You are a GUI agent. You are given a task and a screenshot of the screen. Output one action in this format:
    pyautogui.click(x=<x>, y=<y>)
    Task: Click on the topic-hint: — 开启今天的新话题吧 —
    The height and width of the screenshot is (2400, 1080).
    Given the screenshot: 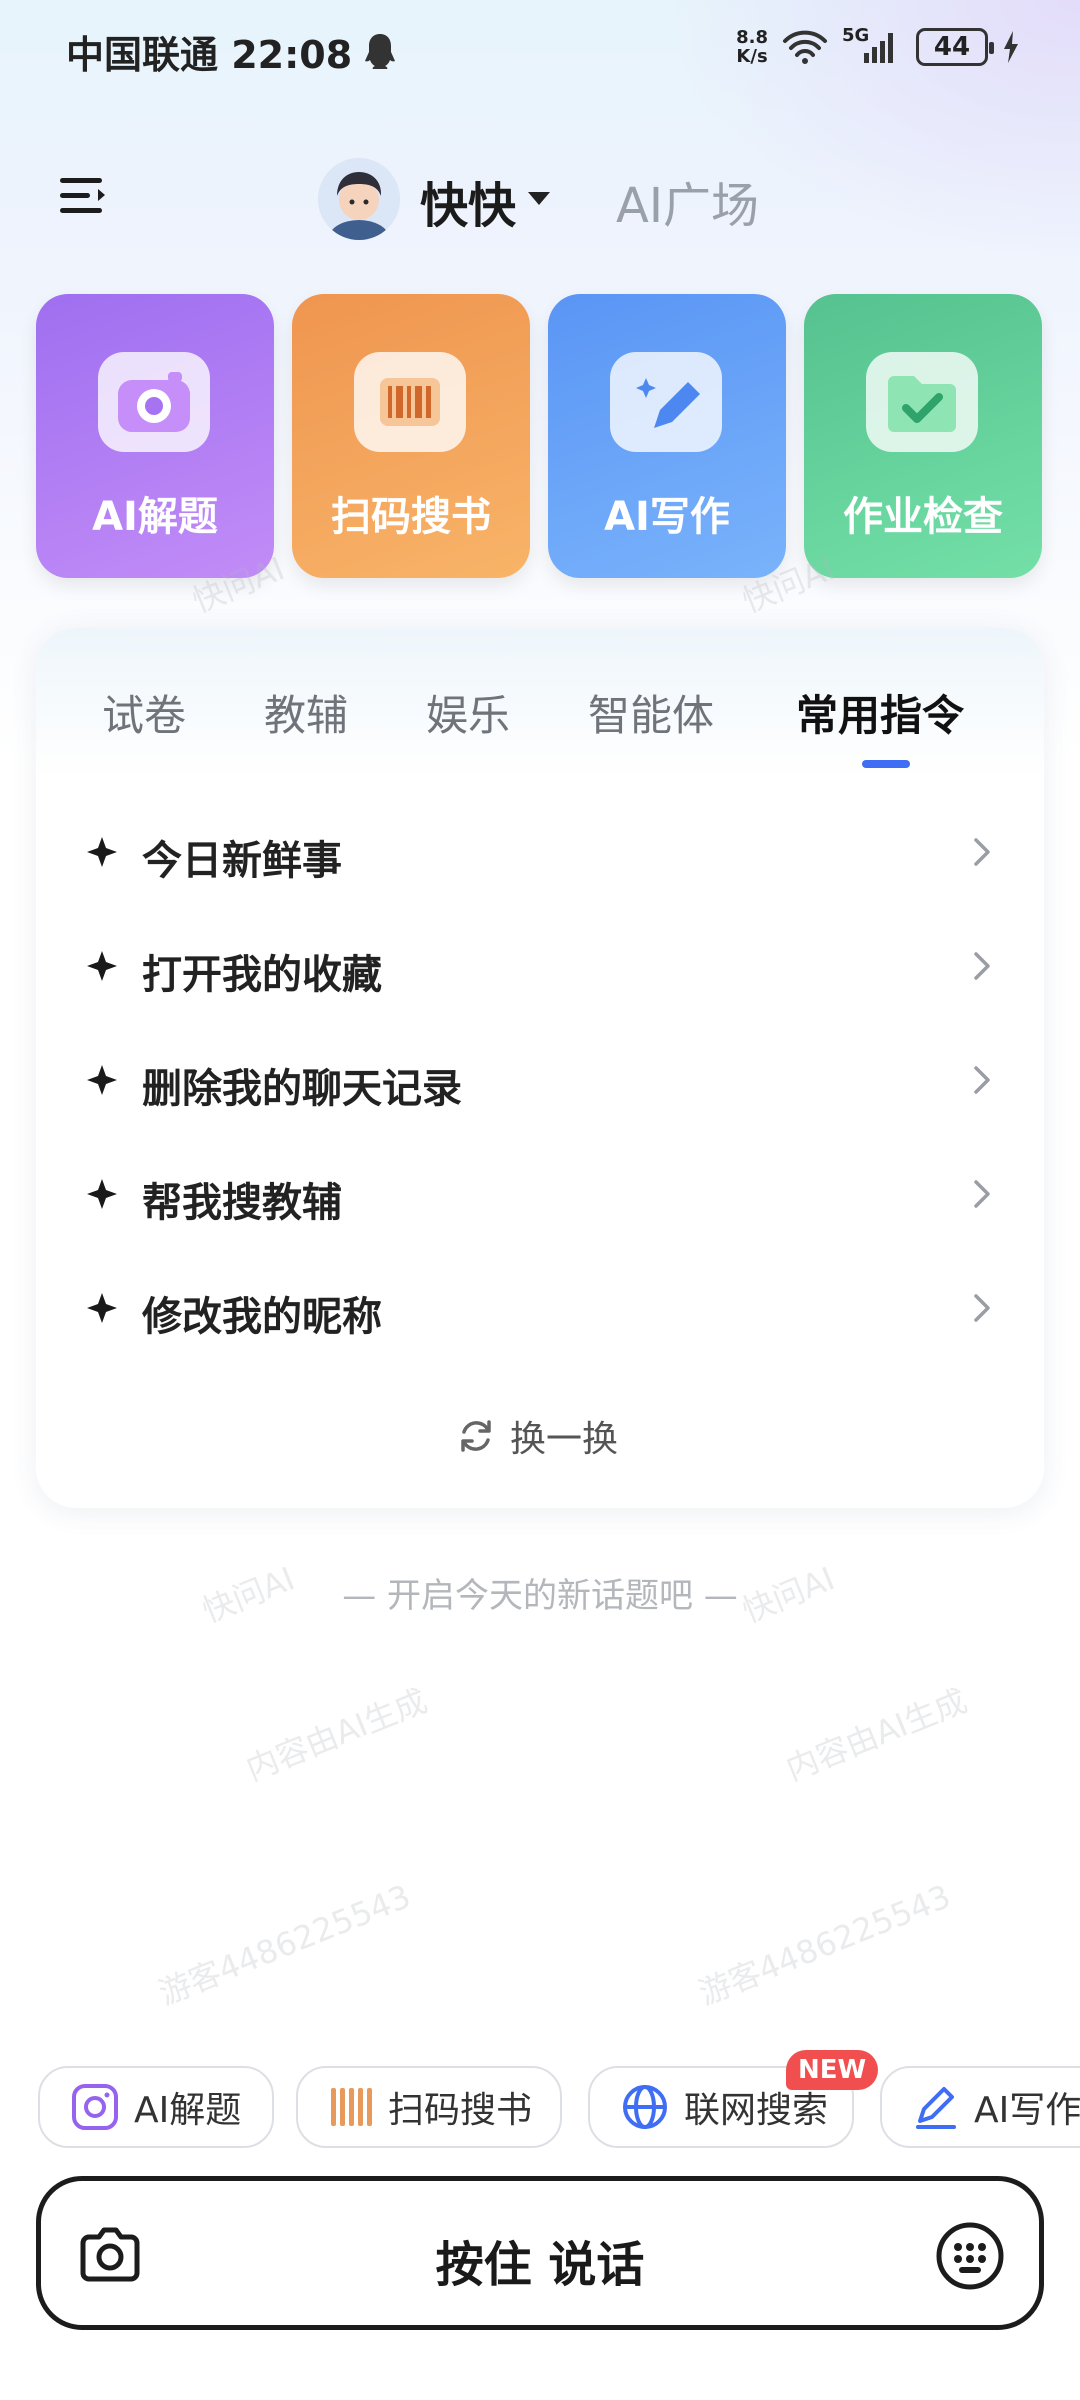 What is the action you would take?
    pyautogui.click(x=540, y=1596)
    